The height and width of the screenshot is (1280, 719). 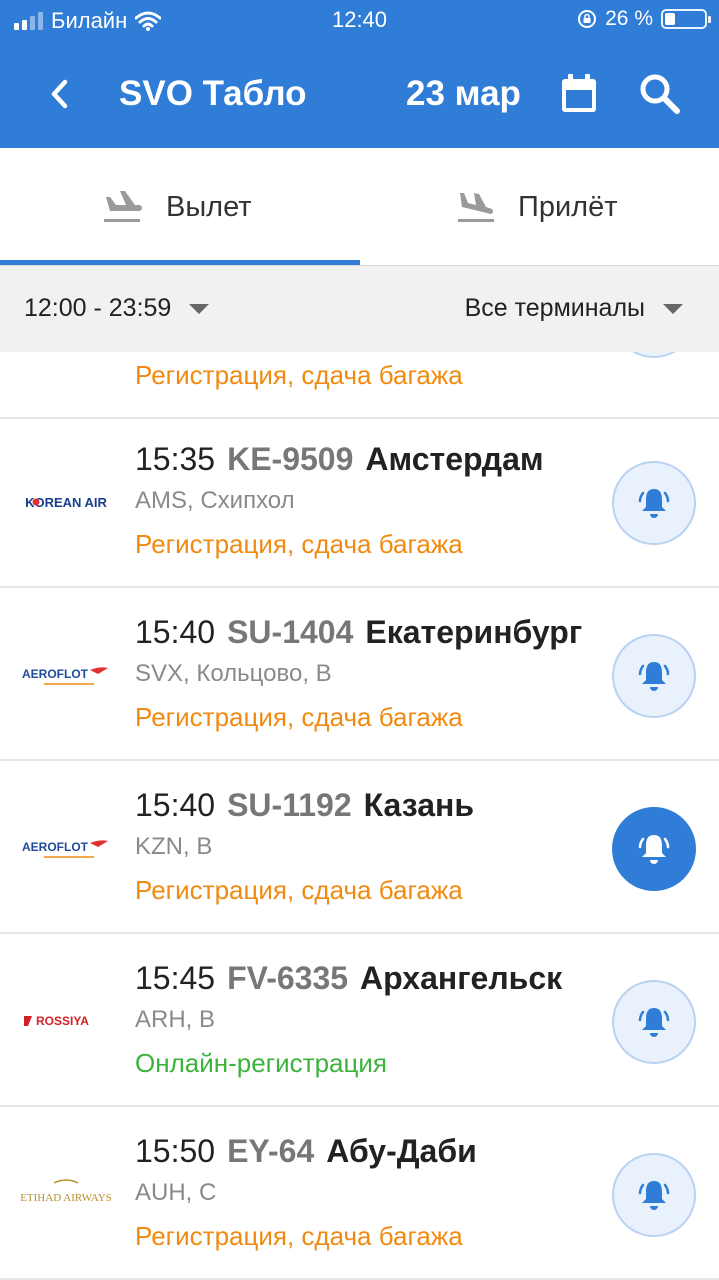 I want to click on tab-bar: Вылет Прилёт, so click(x=359, y=207).